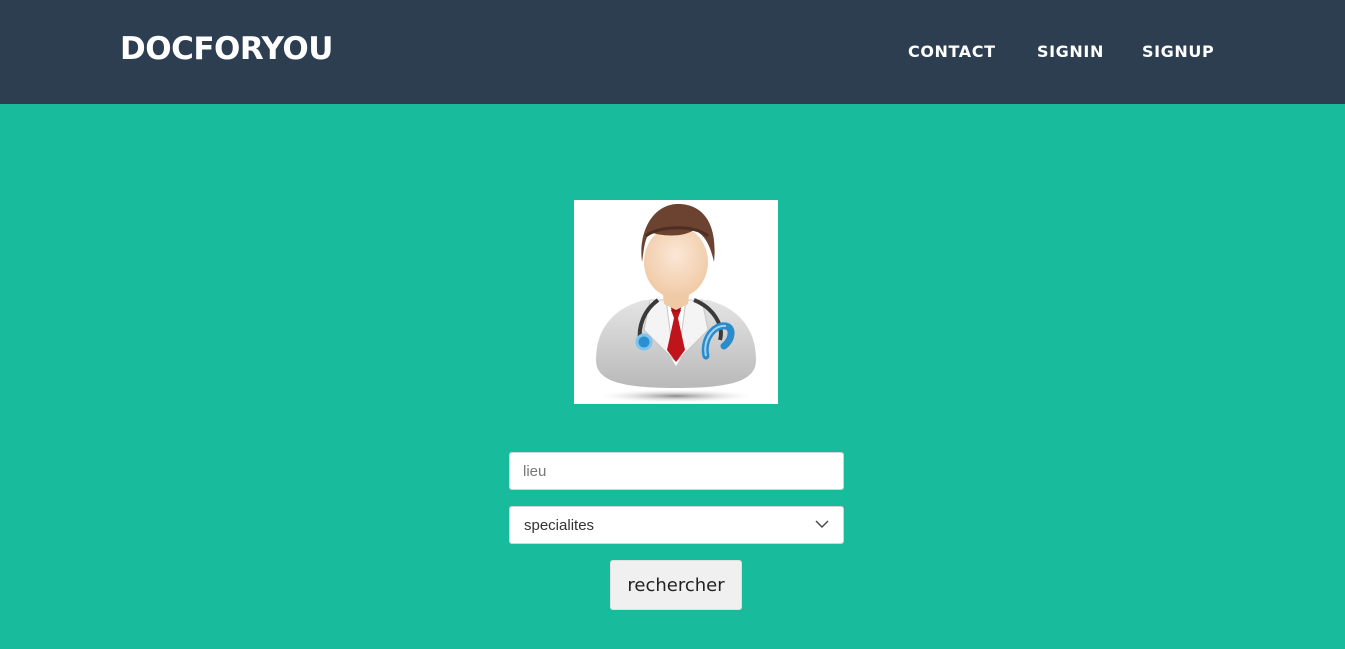  What do you see at coordinates (226, 49) in the screenshot?
I see `brand-logo: DOCFORYOU` at bounding box center [226, 49].